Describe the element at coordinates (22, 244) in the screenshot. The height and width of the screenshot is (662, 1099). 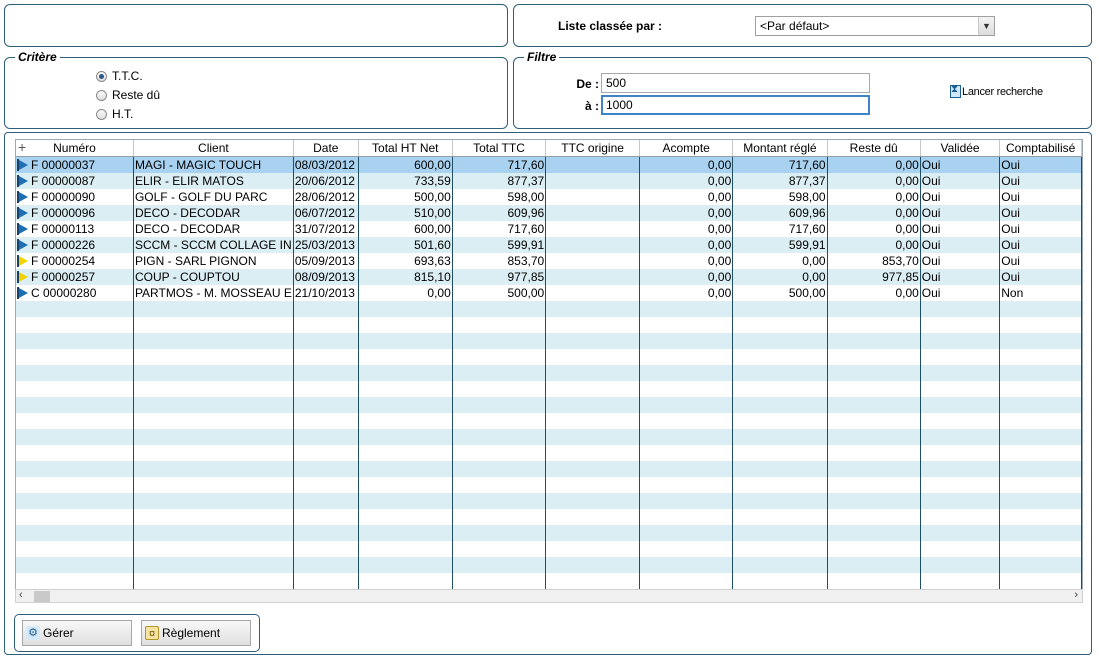
I see `flag-icon` at that location.